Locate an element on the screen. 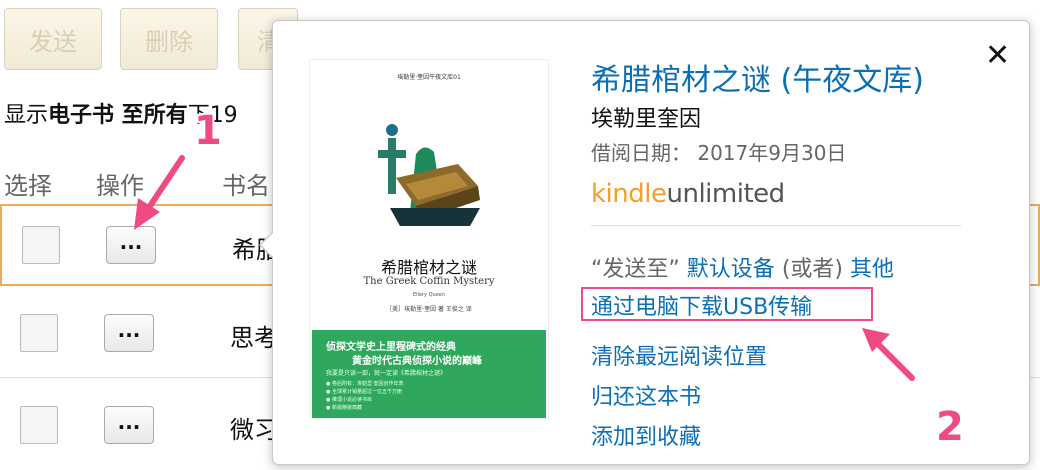  or-label: (或者) is located at coordinates (812, 269).